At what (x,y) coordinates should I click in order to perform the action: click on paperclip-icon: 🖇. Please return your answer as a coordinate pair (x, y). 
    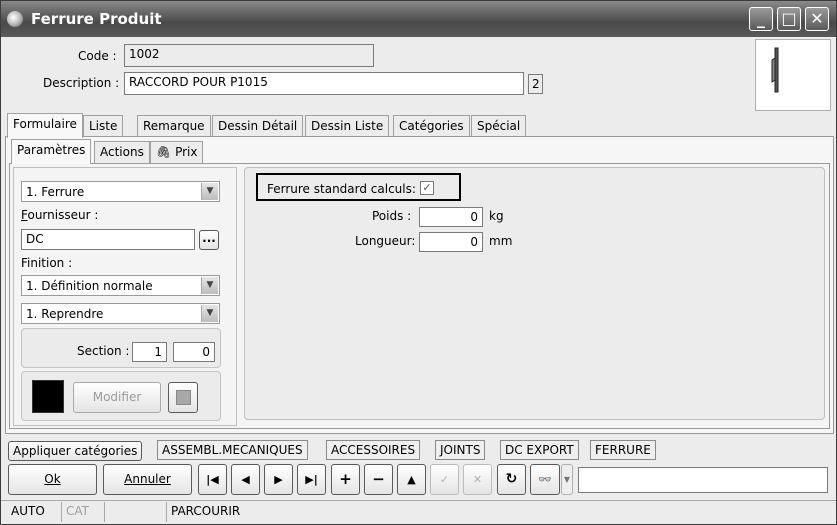
    Looking at the image, I should click on (164, 152).